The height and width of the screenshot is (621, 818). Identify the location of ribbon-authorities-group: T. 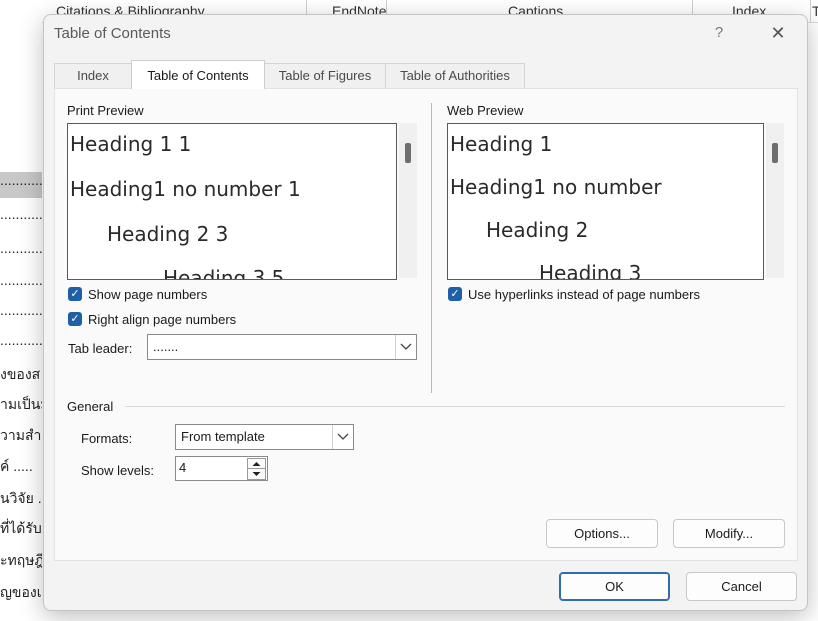
(815, 11).